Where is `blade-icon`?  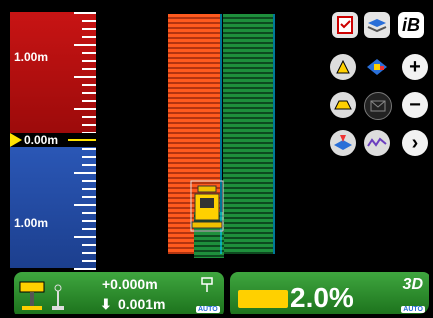
blade-icon is located at coordinates (32, 295).